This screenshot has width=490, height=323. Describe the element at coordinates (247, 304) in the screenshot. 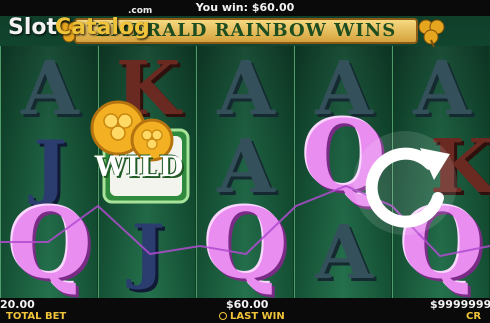

I see `last-win-value: $60.00` at that location.